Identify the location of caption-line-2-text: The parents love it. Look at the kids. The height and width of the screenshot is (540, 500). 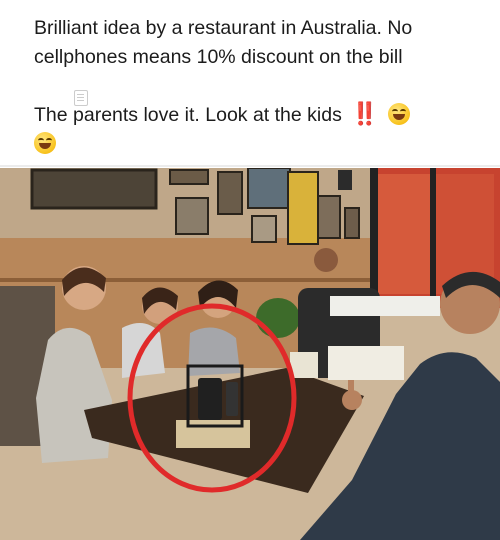
(188, 115).